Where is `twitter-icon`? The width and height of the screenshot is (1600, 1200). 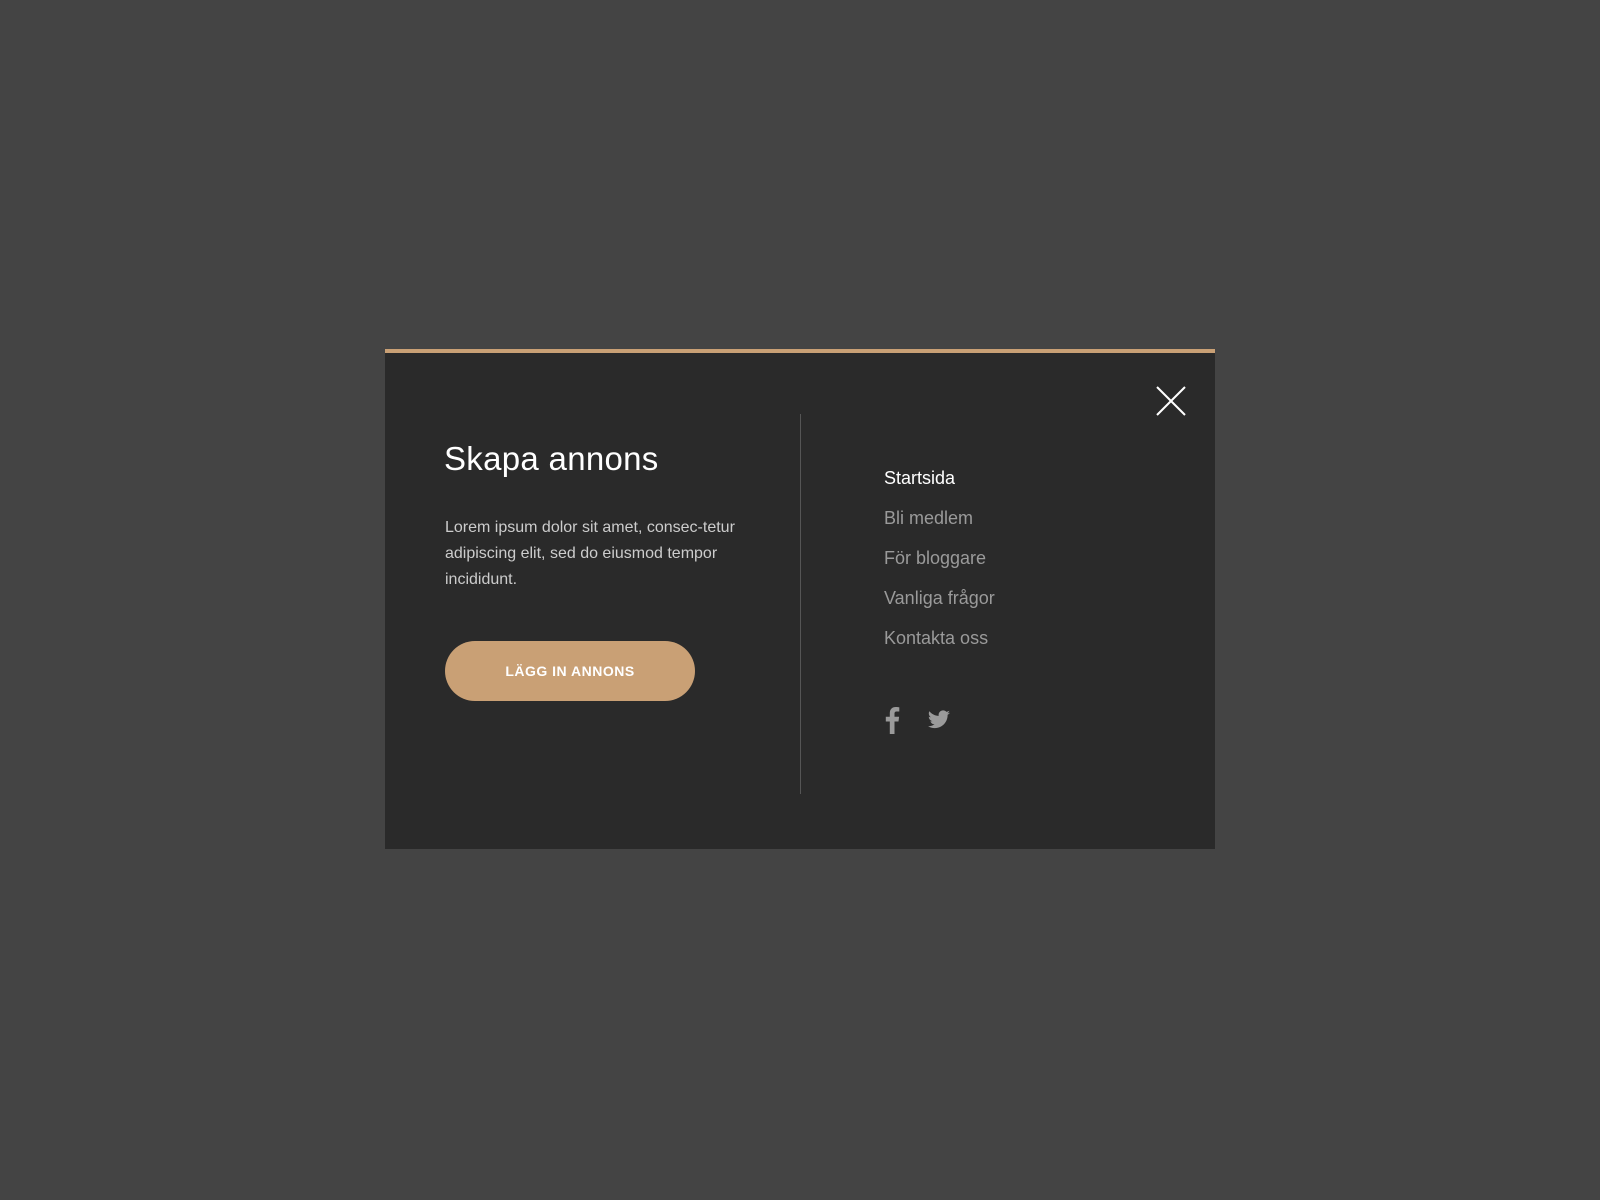
twitter-icon is located at coordinates (938, 719).